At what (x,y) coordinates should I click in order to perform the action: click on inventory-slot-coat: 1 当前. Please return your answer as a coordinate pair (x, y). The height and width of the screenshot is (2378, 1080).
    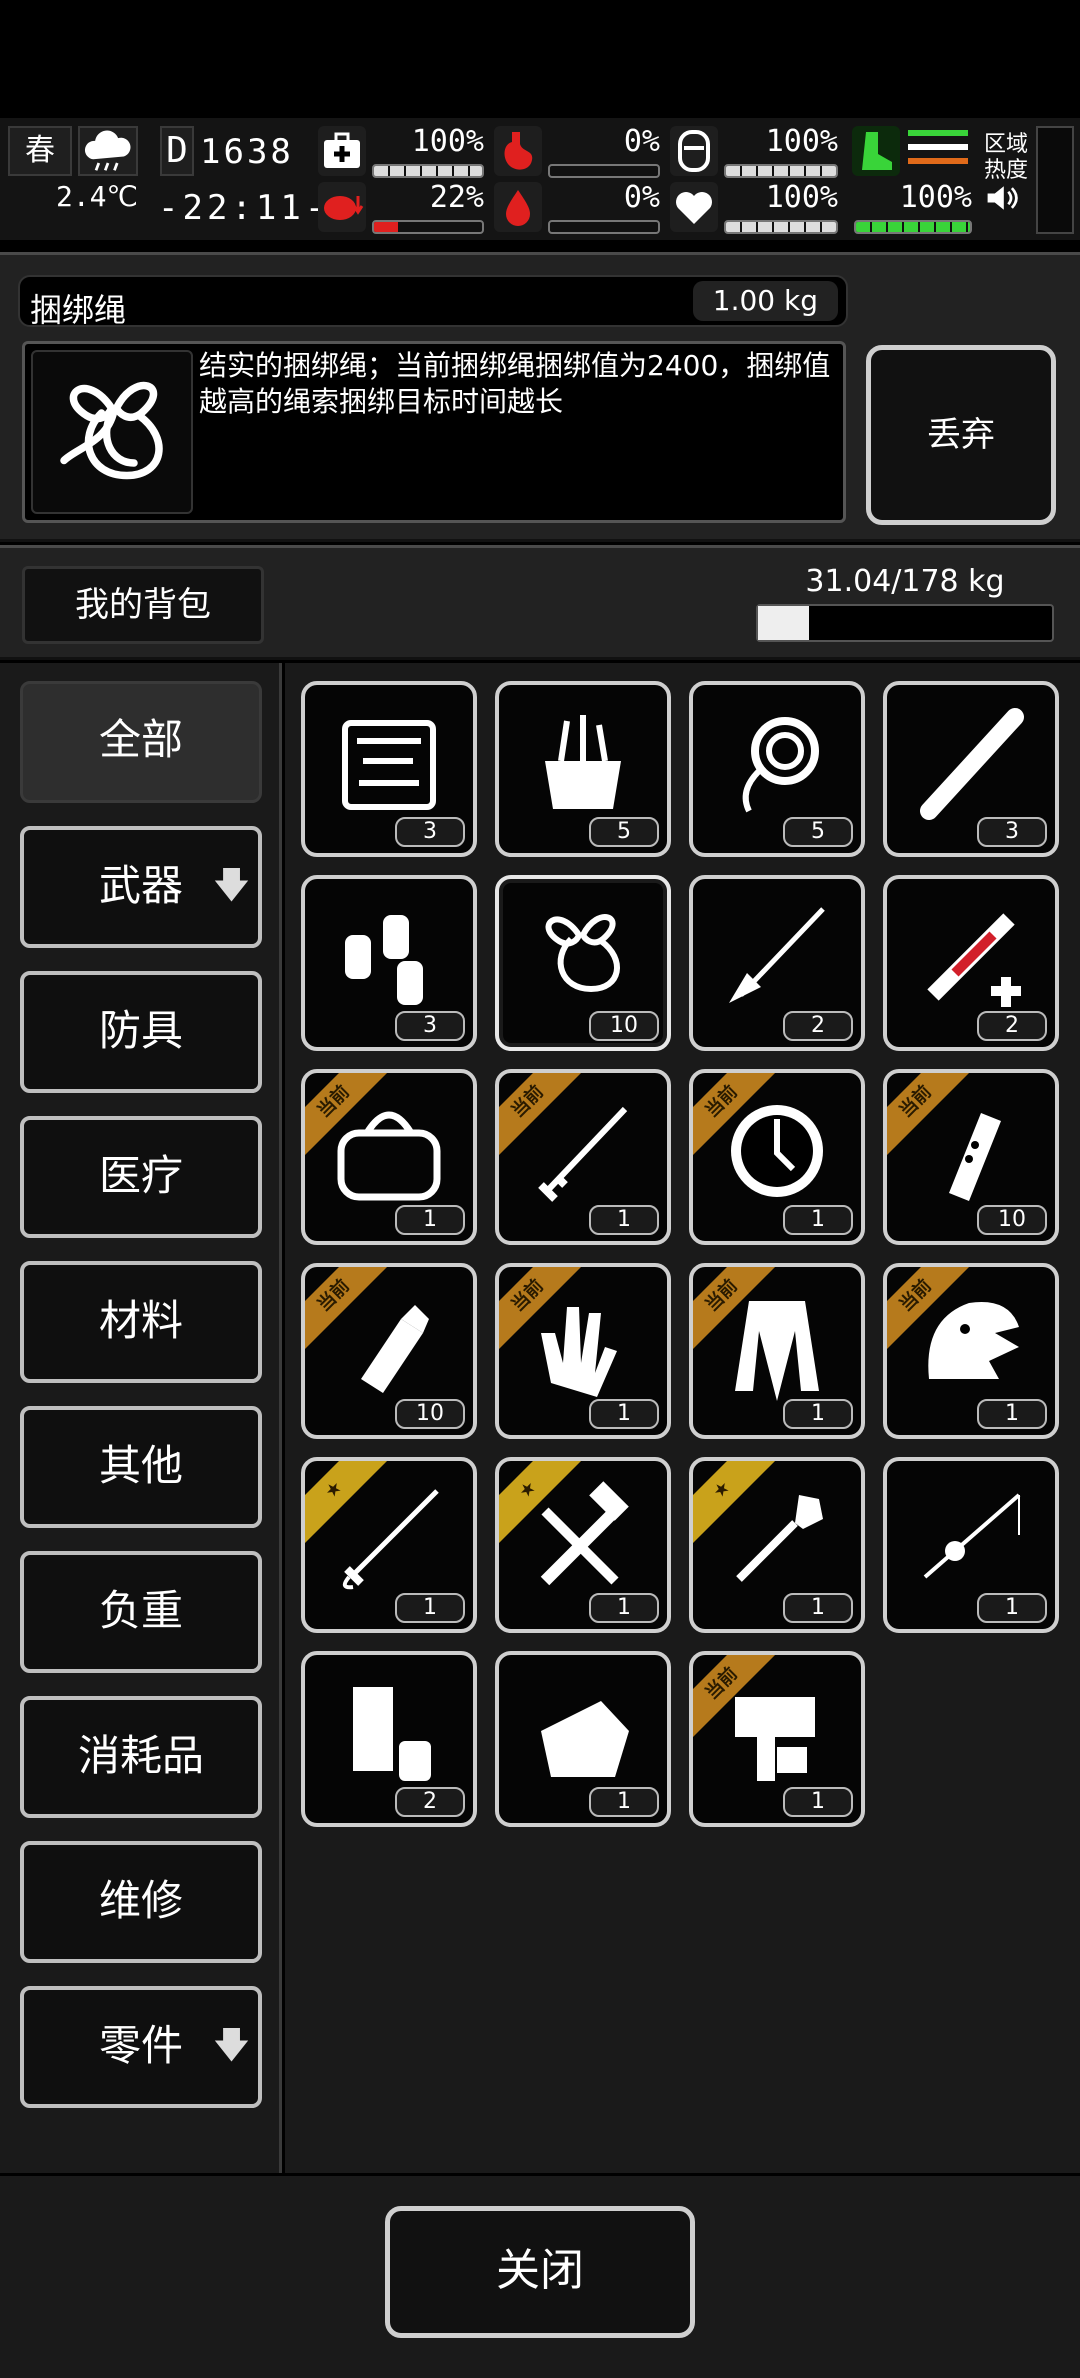
    Looking at the image, I should click on (777, 1351).